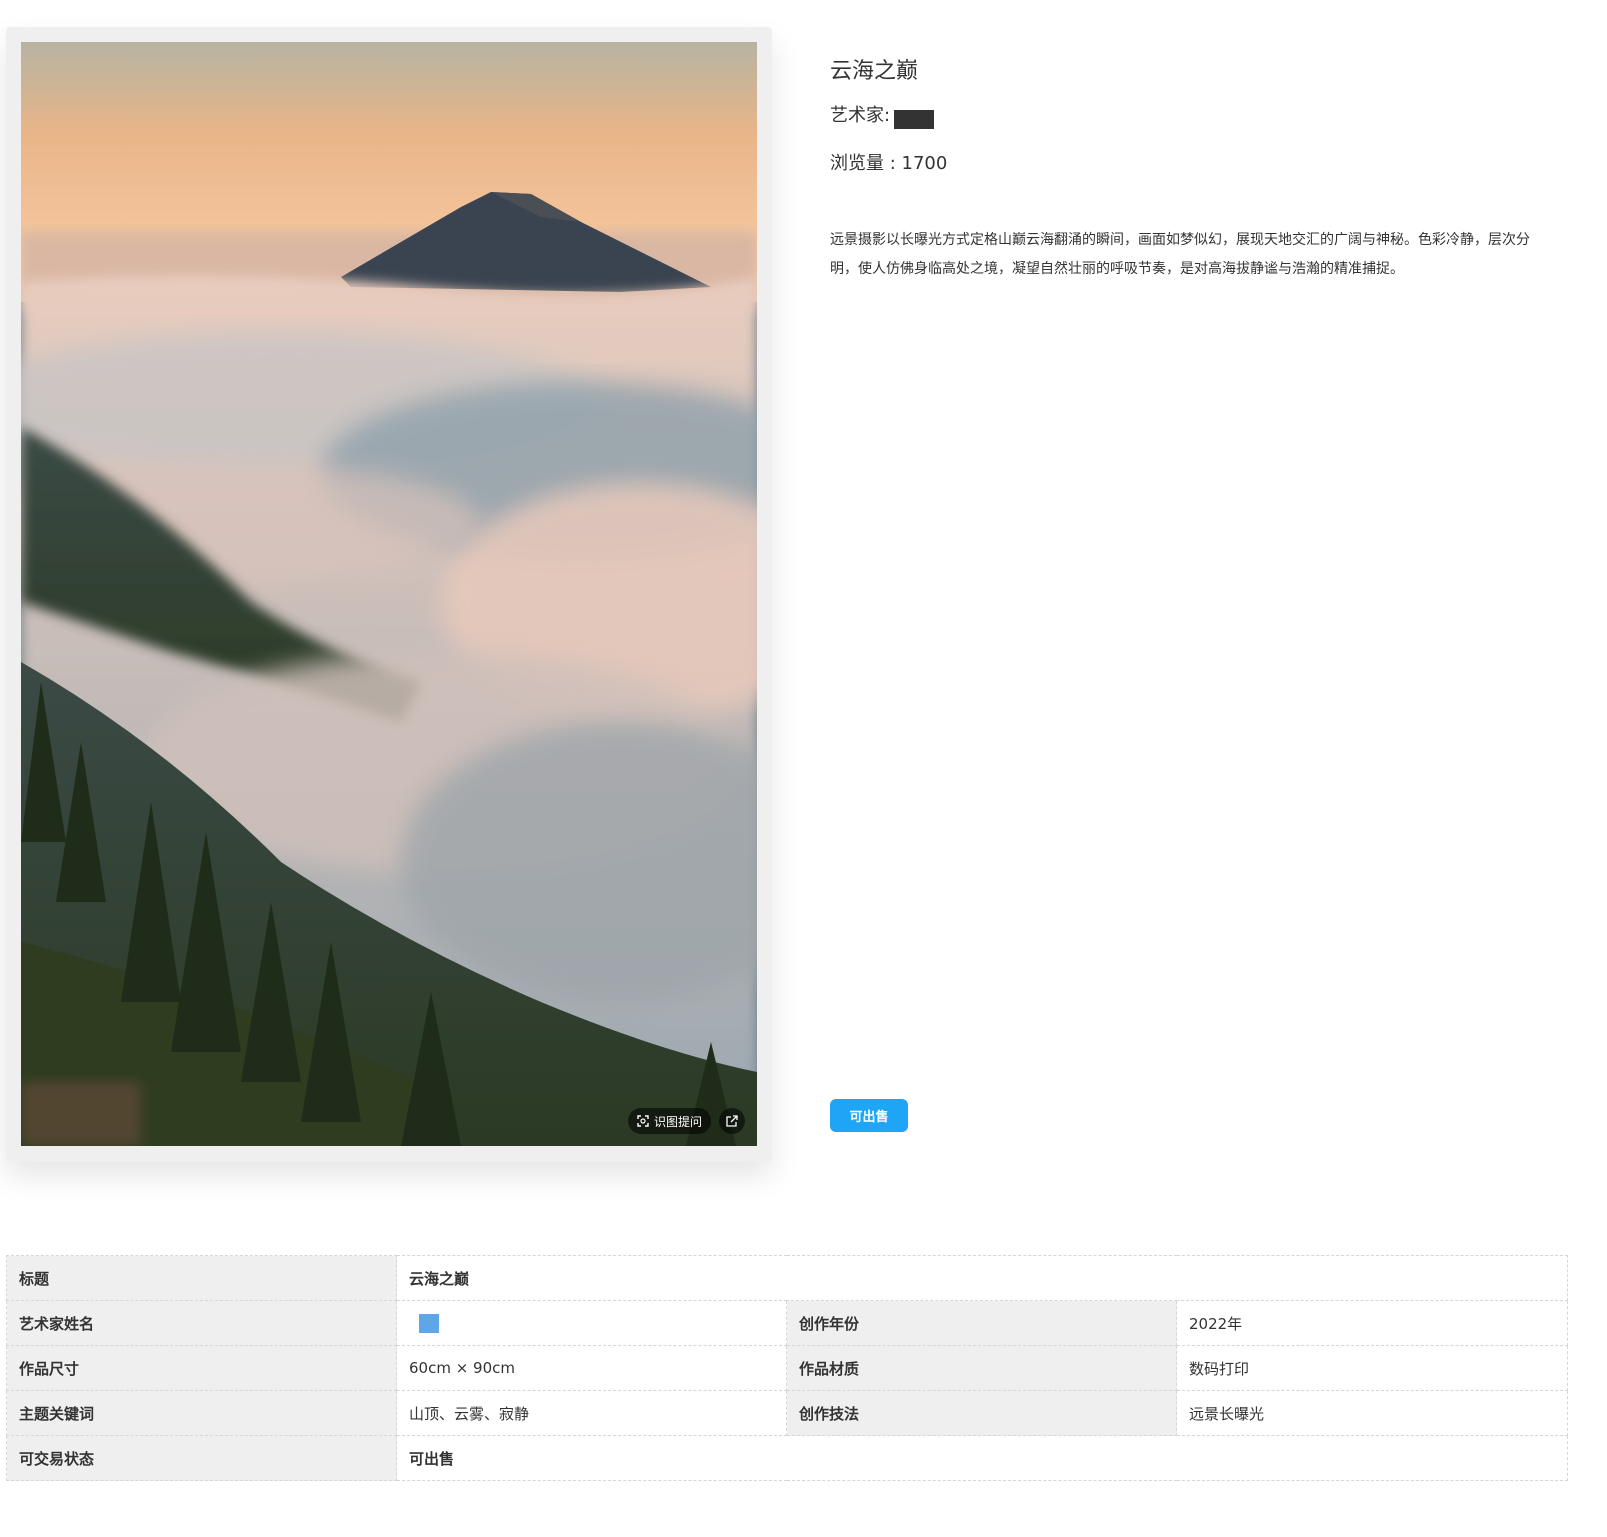 The image size is (1607, 1537). Describe the element at coordinates (201, 1458) in the screenshot. I see `status-label: 可交易状态` at that location.